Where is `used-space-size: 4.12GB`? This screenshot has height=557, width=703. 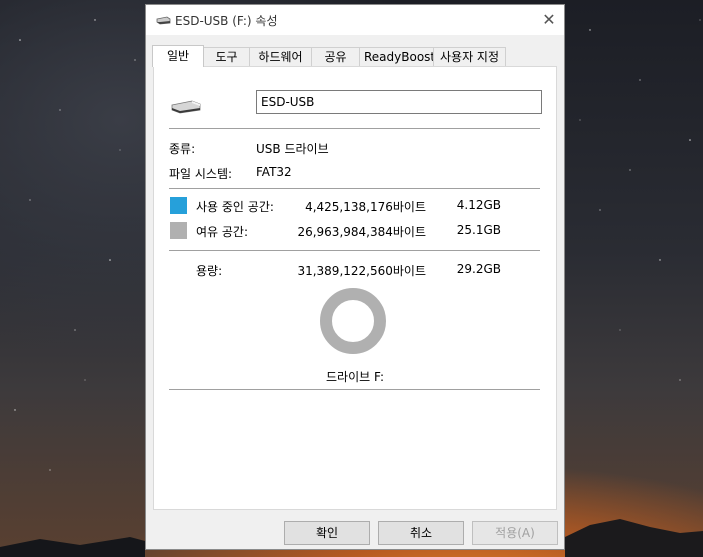 used-space-size: 4.12GB is located at coordinates (478, 205).